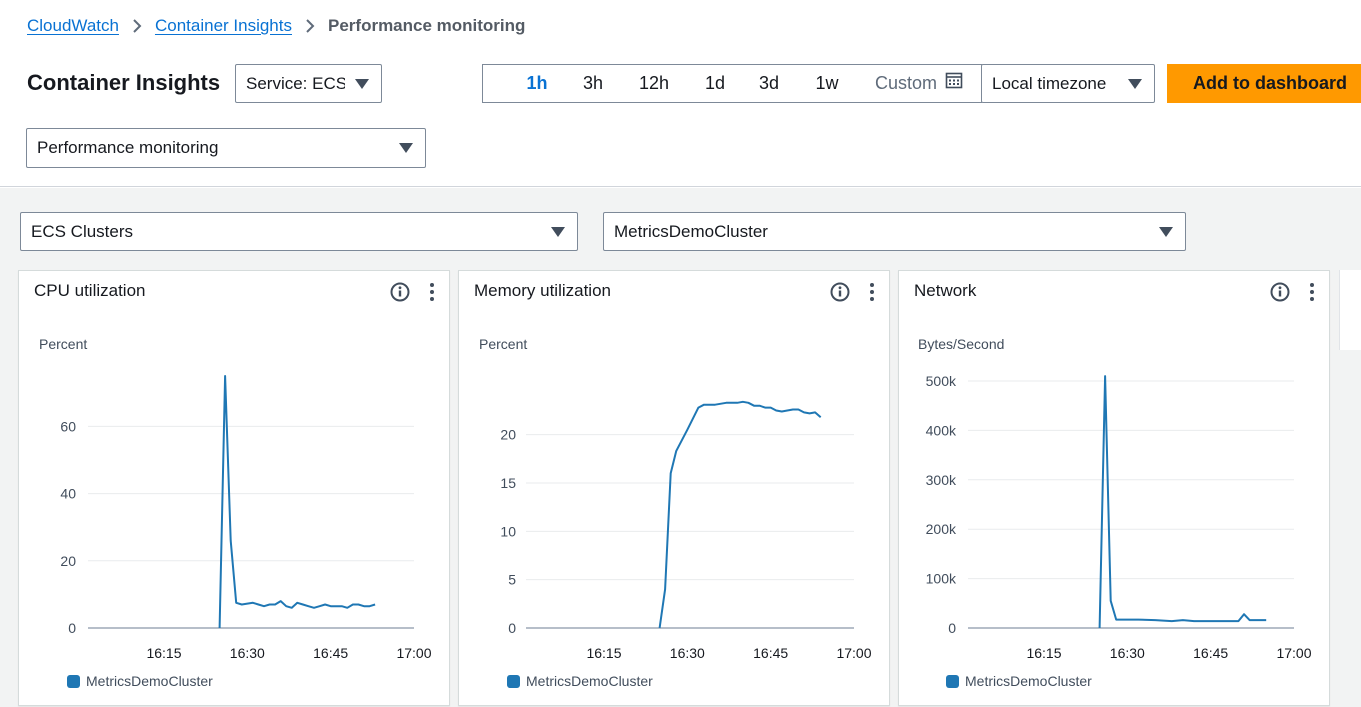 The image size is (1361, 707). I want to click on view-select: Performance monitoring, so click(226, 148).